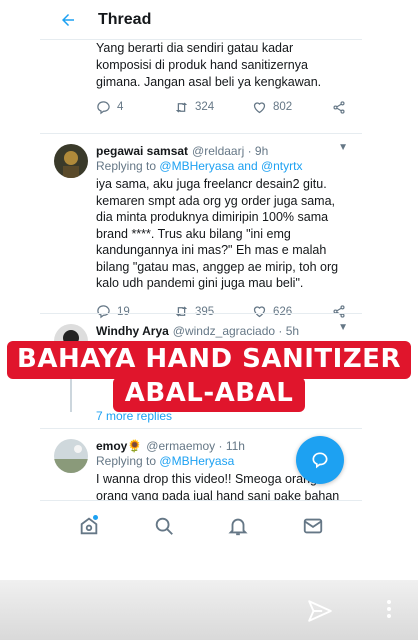 The height and width of the screenshot is (640, 418). What do you see at coordinates (230, 151) in the screenshot?
I see `handle-time: @reldaarj · 9h` at bounding box center [230, 151].